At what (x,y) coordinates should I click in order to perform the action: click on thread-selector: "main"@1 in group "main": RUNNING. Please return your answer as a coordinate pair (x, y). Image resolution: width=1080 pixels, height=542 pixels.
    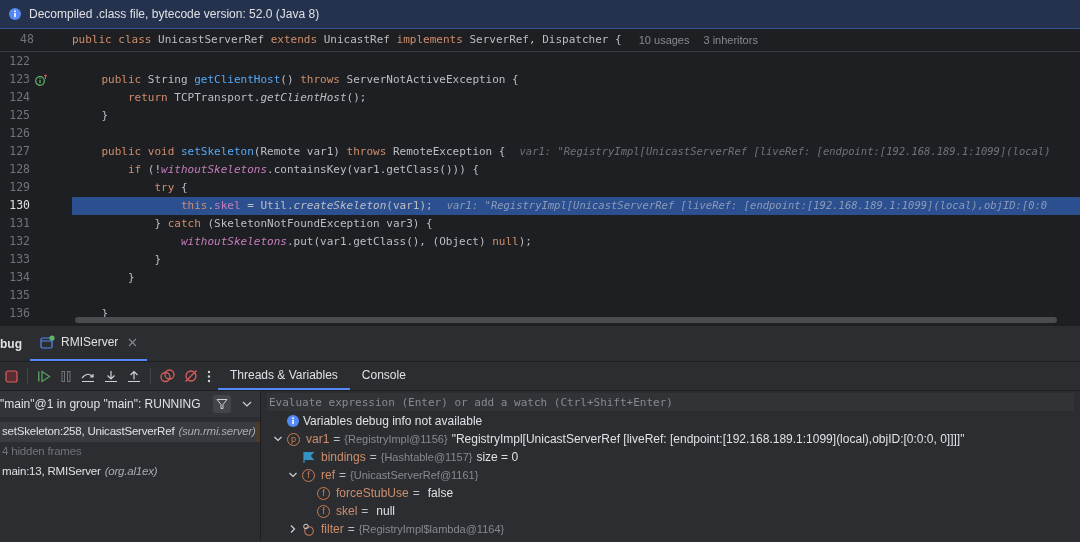
    Looking at the image, I should click on (130, 404).